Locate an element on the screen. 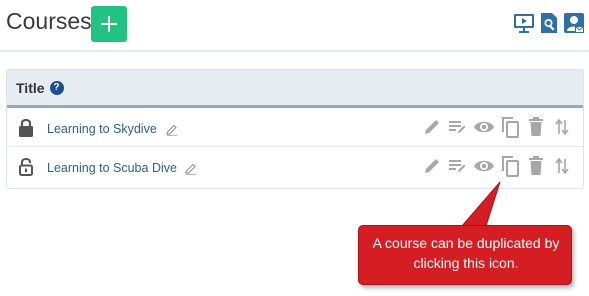 The image size is (589, 296). help-icon: ? is located at coordinates (56, 87).